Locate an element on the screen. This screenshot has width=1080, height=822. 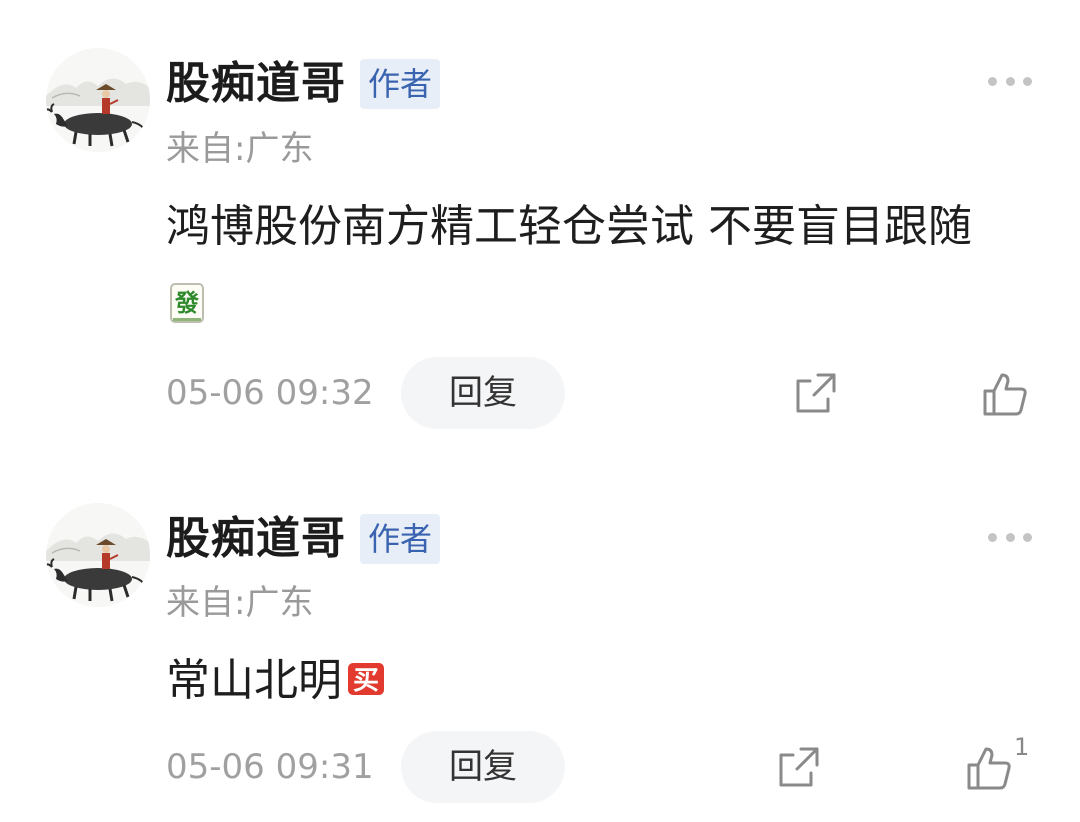
mahjong-fa-icon: 發 is located at coordinates (187, 309).